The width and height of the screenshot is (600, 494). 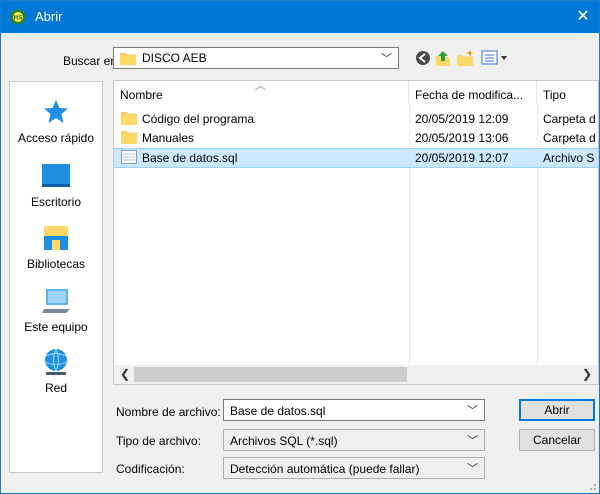 What do you see at coordinates (198, 119) in the screenshot?
I see `file-name: Código del programa` at bounding box center [198, 119].